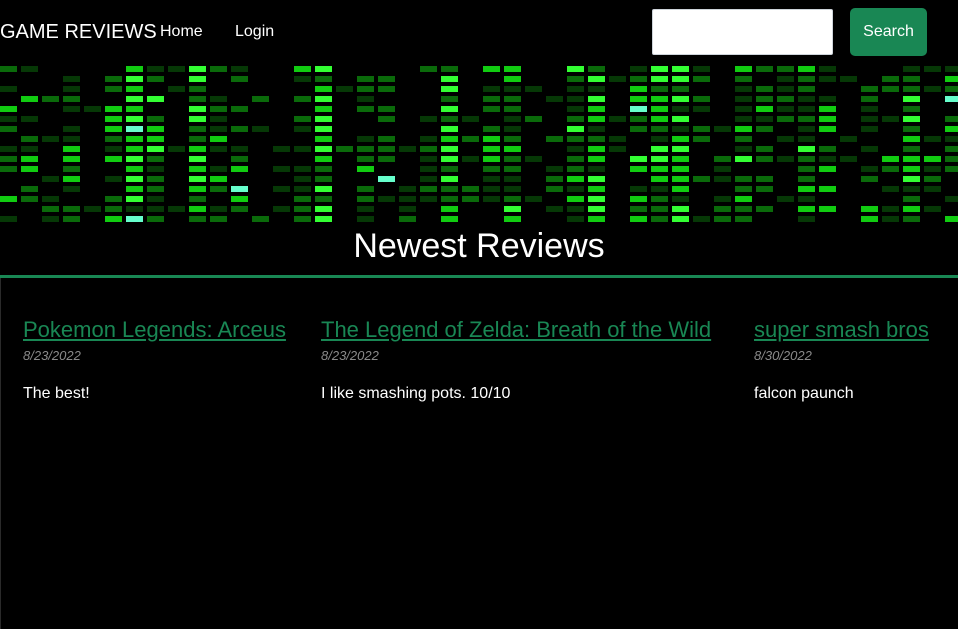  I want to click on review-date: 8/30/2022, so click(783, 355).